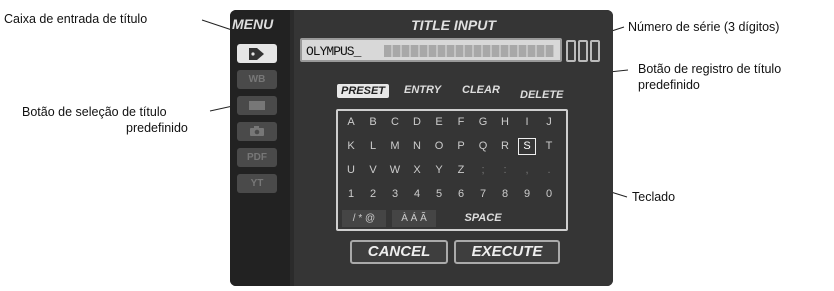 The image size is (834, 291). I want to click on title-input-box: OLYMPUS_, so click(431, 50).